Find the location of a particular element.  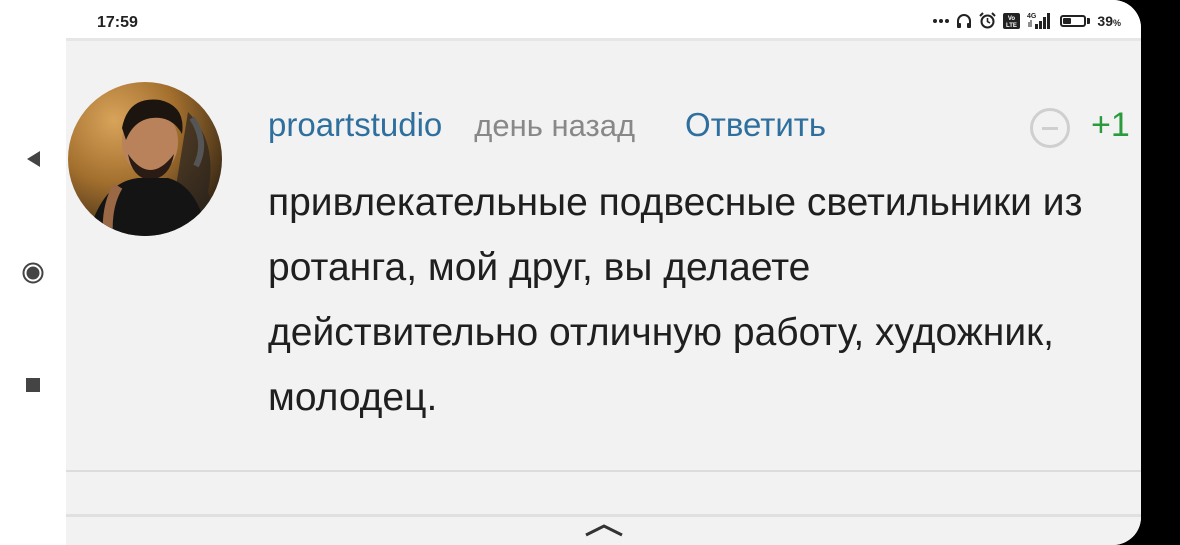

more-dots-icon is located at coordinates (941, 21).